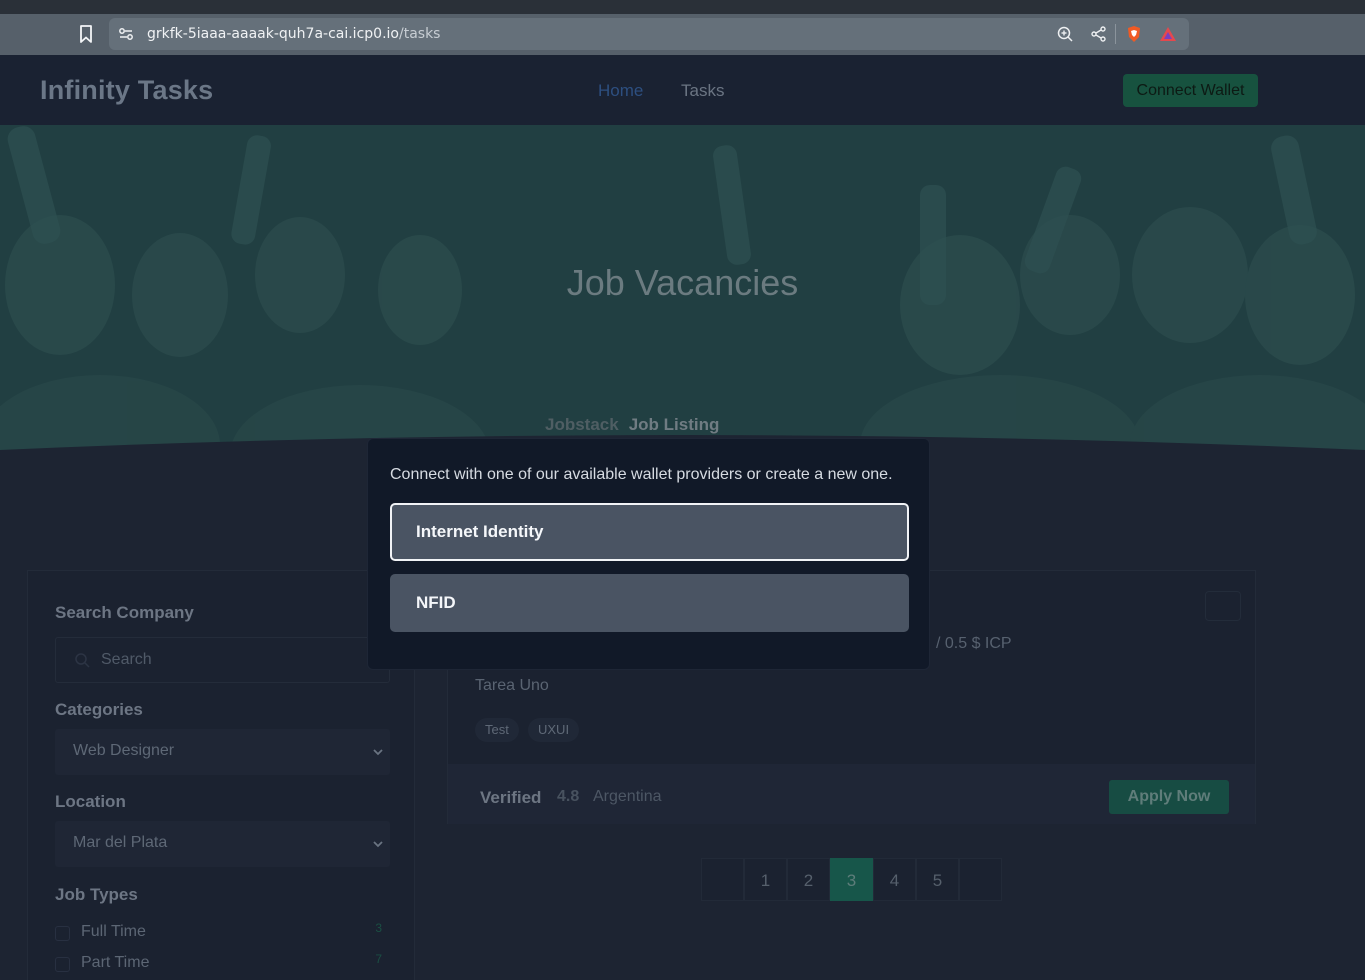 This screenshot has width=1365, height=980. I want to click on job-types-heading: Job Types, so click(96, 894).